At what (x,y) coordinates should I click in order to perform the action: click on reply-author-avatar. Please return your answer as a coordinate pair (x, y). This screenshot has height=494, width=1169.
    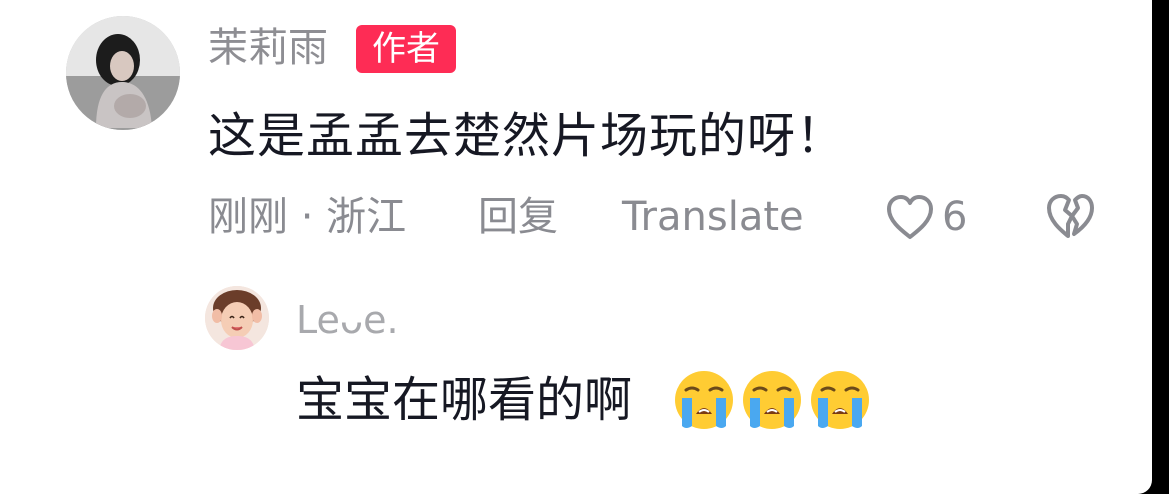
    Looking at the image, I should click on (237, 318).